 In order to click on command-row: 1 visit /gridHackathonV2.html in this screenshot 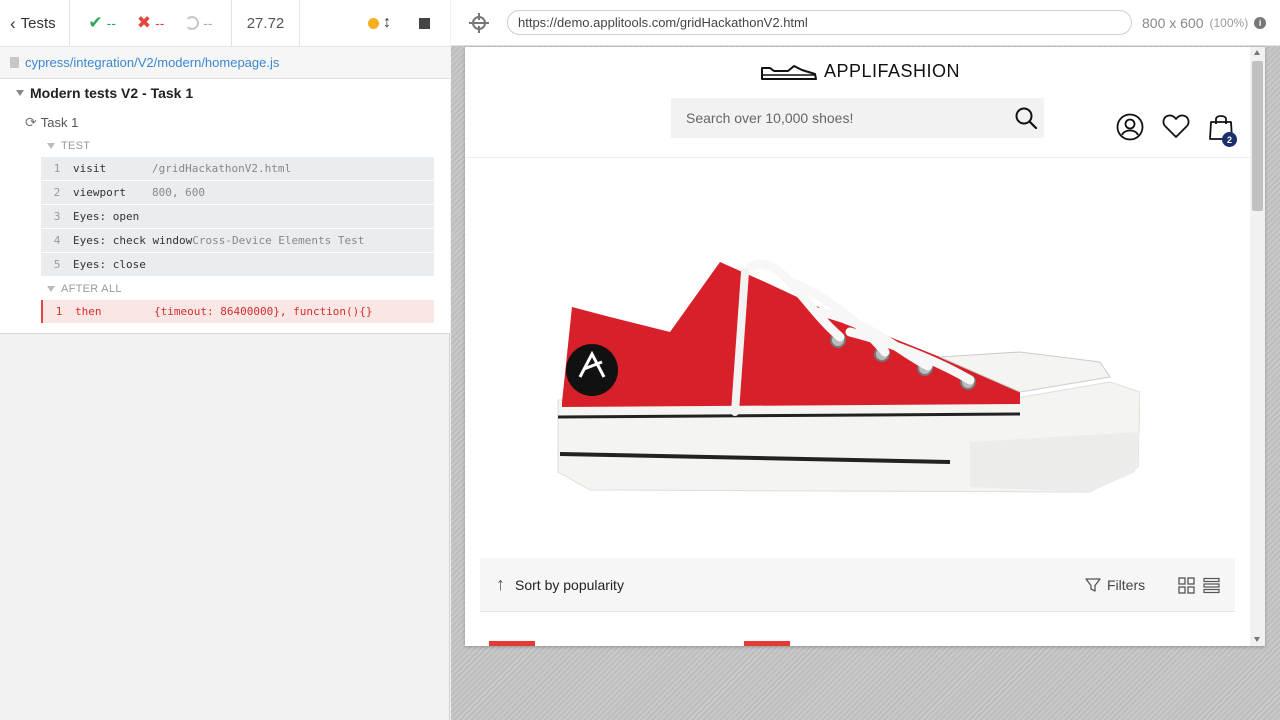, I will do `click(237, 168)`.